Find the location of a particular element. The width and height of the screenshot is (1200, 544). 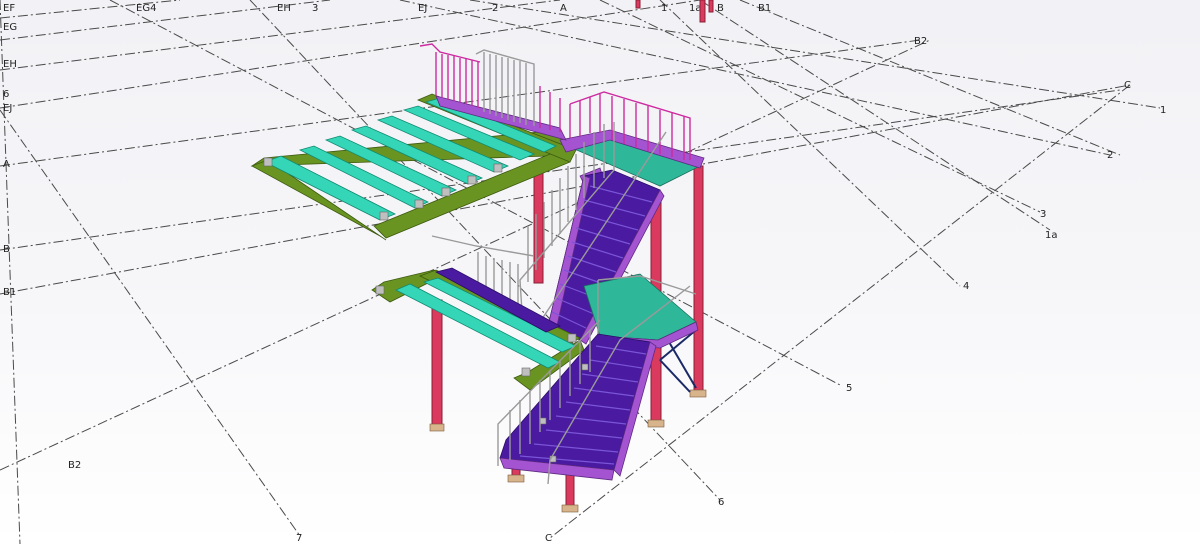

grid-label-6-left: 6 is located at coordinates (6, 94).